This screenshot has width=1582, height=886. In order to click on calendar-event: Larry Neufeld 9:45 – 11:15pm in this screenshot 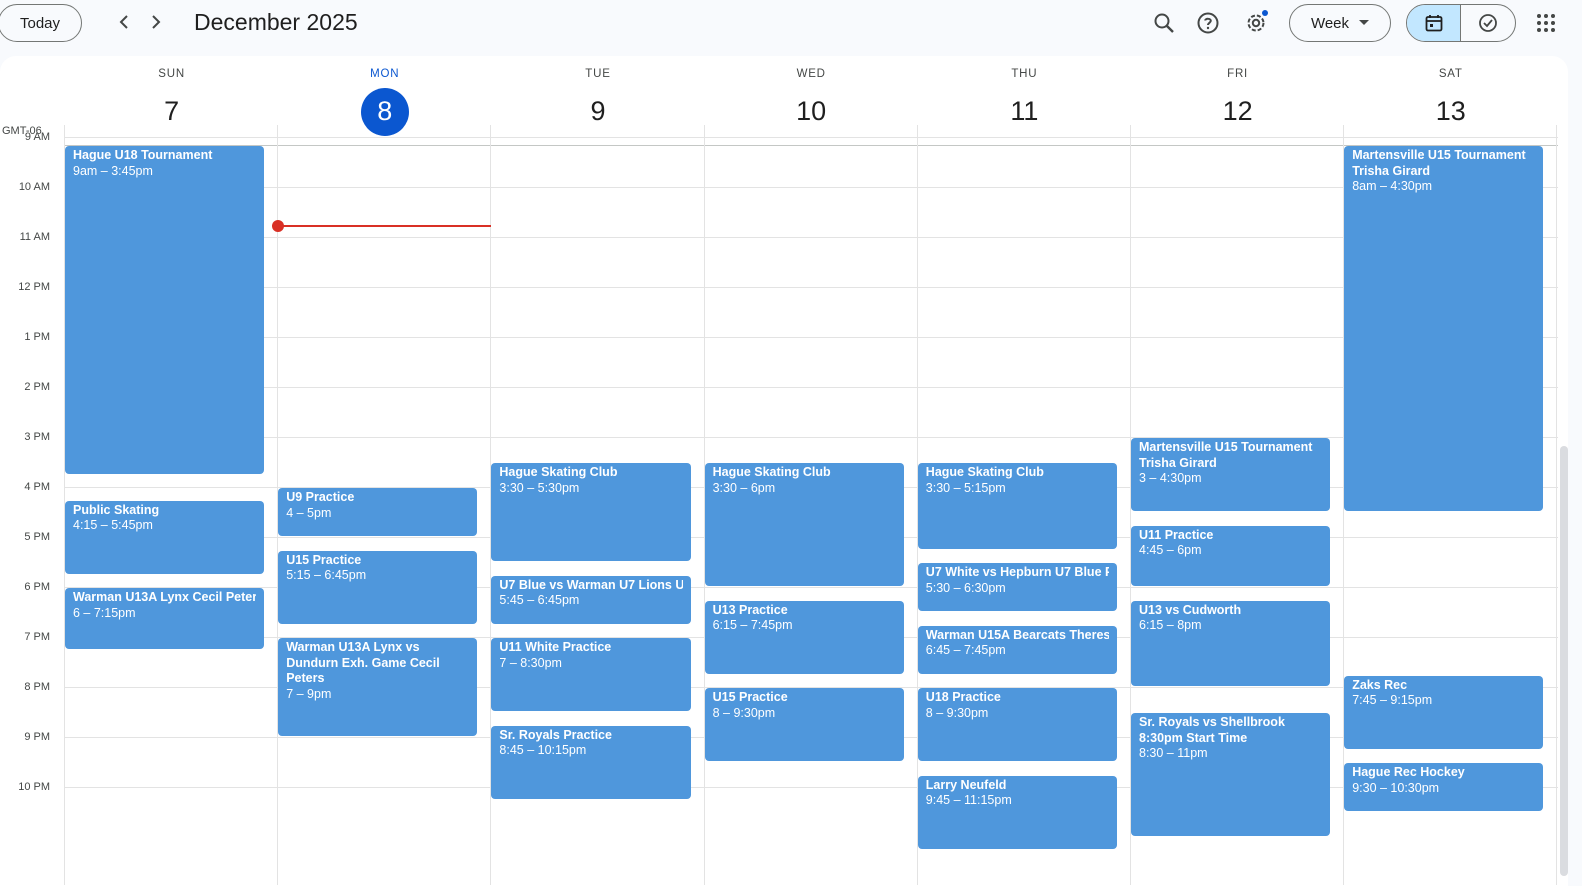, I will do `click(1017, 812)`.